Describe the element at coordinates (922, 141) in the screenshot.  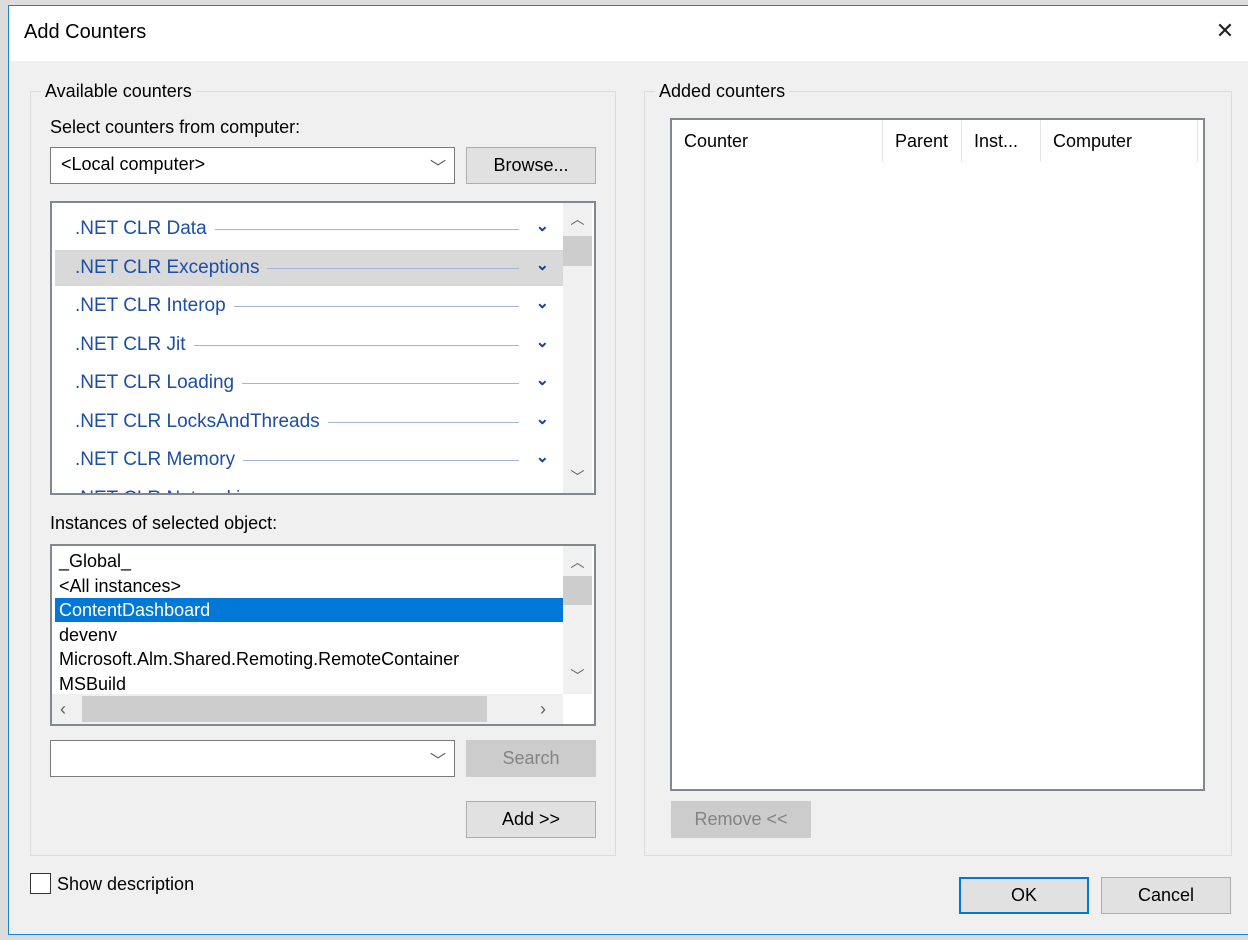
I see `column-header-parent: Parent` at that location.